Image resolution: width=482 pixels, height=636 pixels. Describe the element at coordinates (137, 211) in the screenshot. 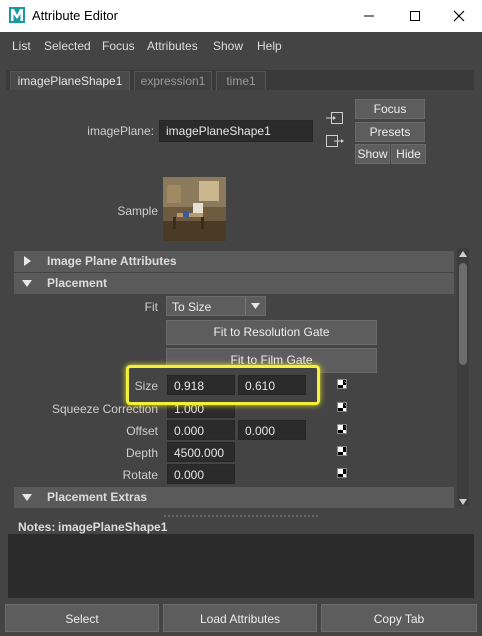

I see `sample-label: Sample` at that location.